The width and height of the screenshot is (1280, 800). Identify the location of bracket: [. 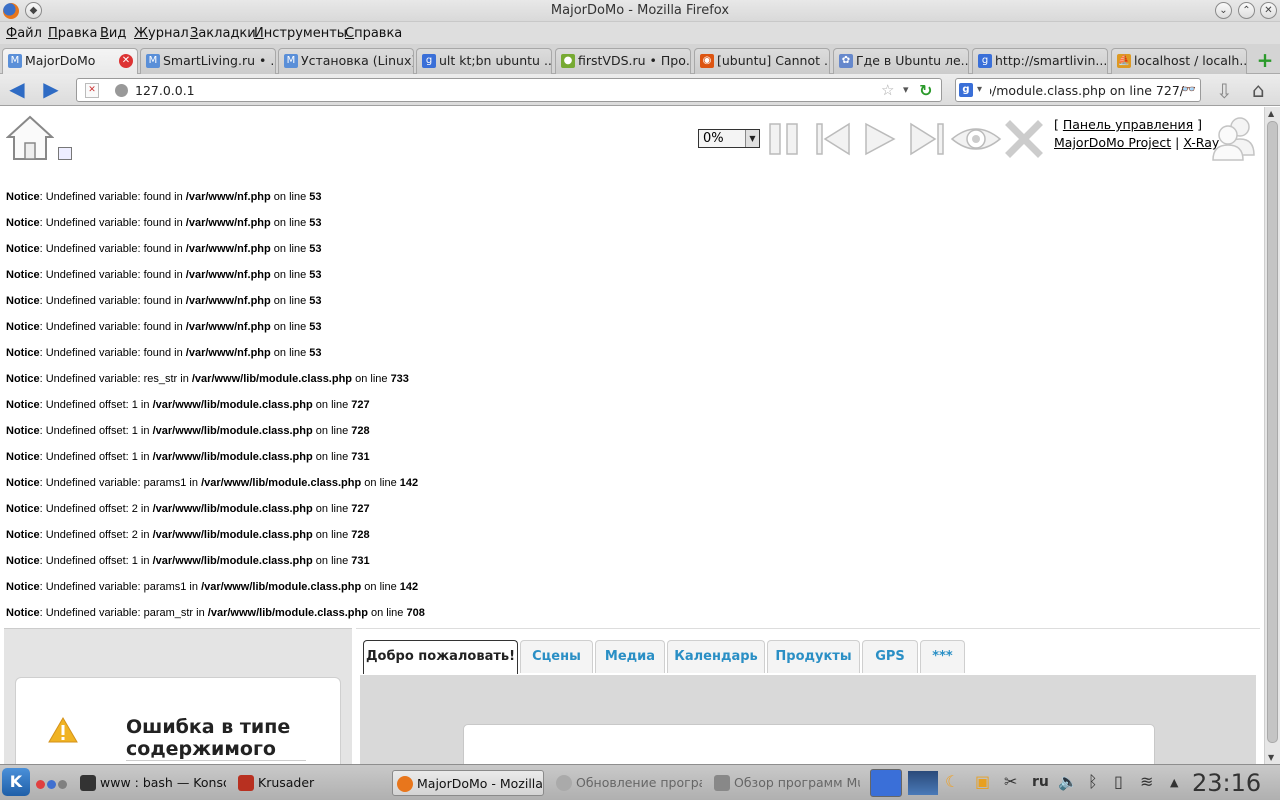
(1058, 124).